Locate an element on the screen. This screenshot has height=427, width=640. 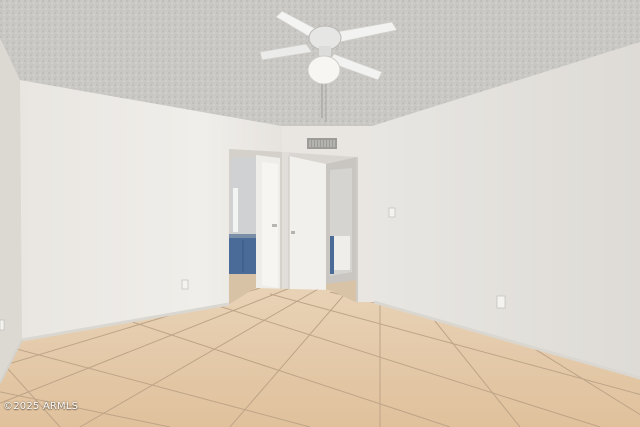
wall-outlet-left is located at coordinates (185, 284).